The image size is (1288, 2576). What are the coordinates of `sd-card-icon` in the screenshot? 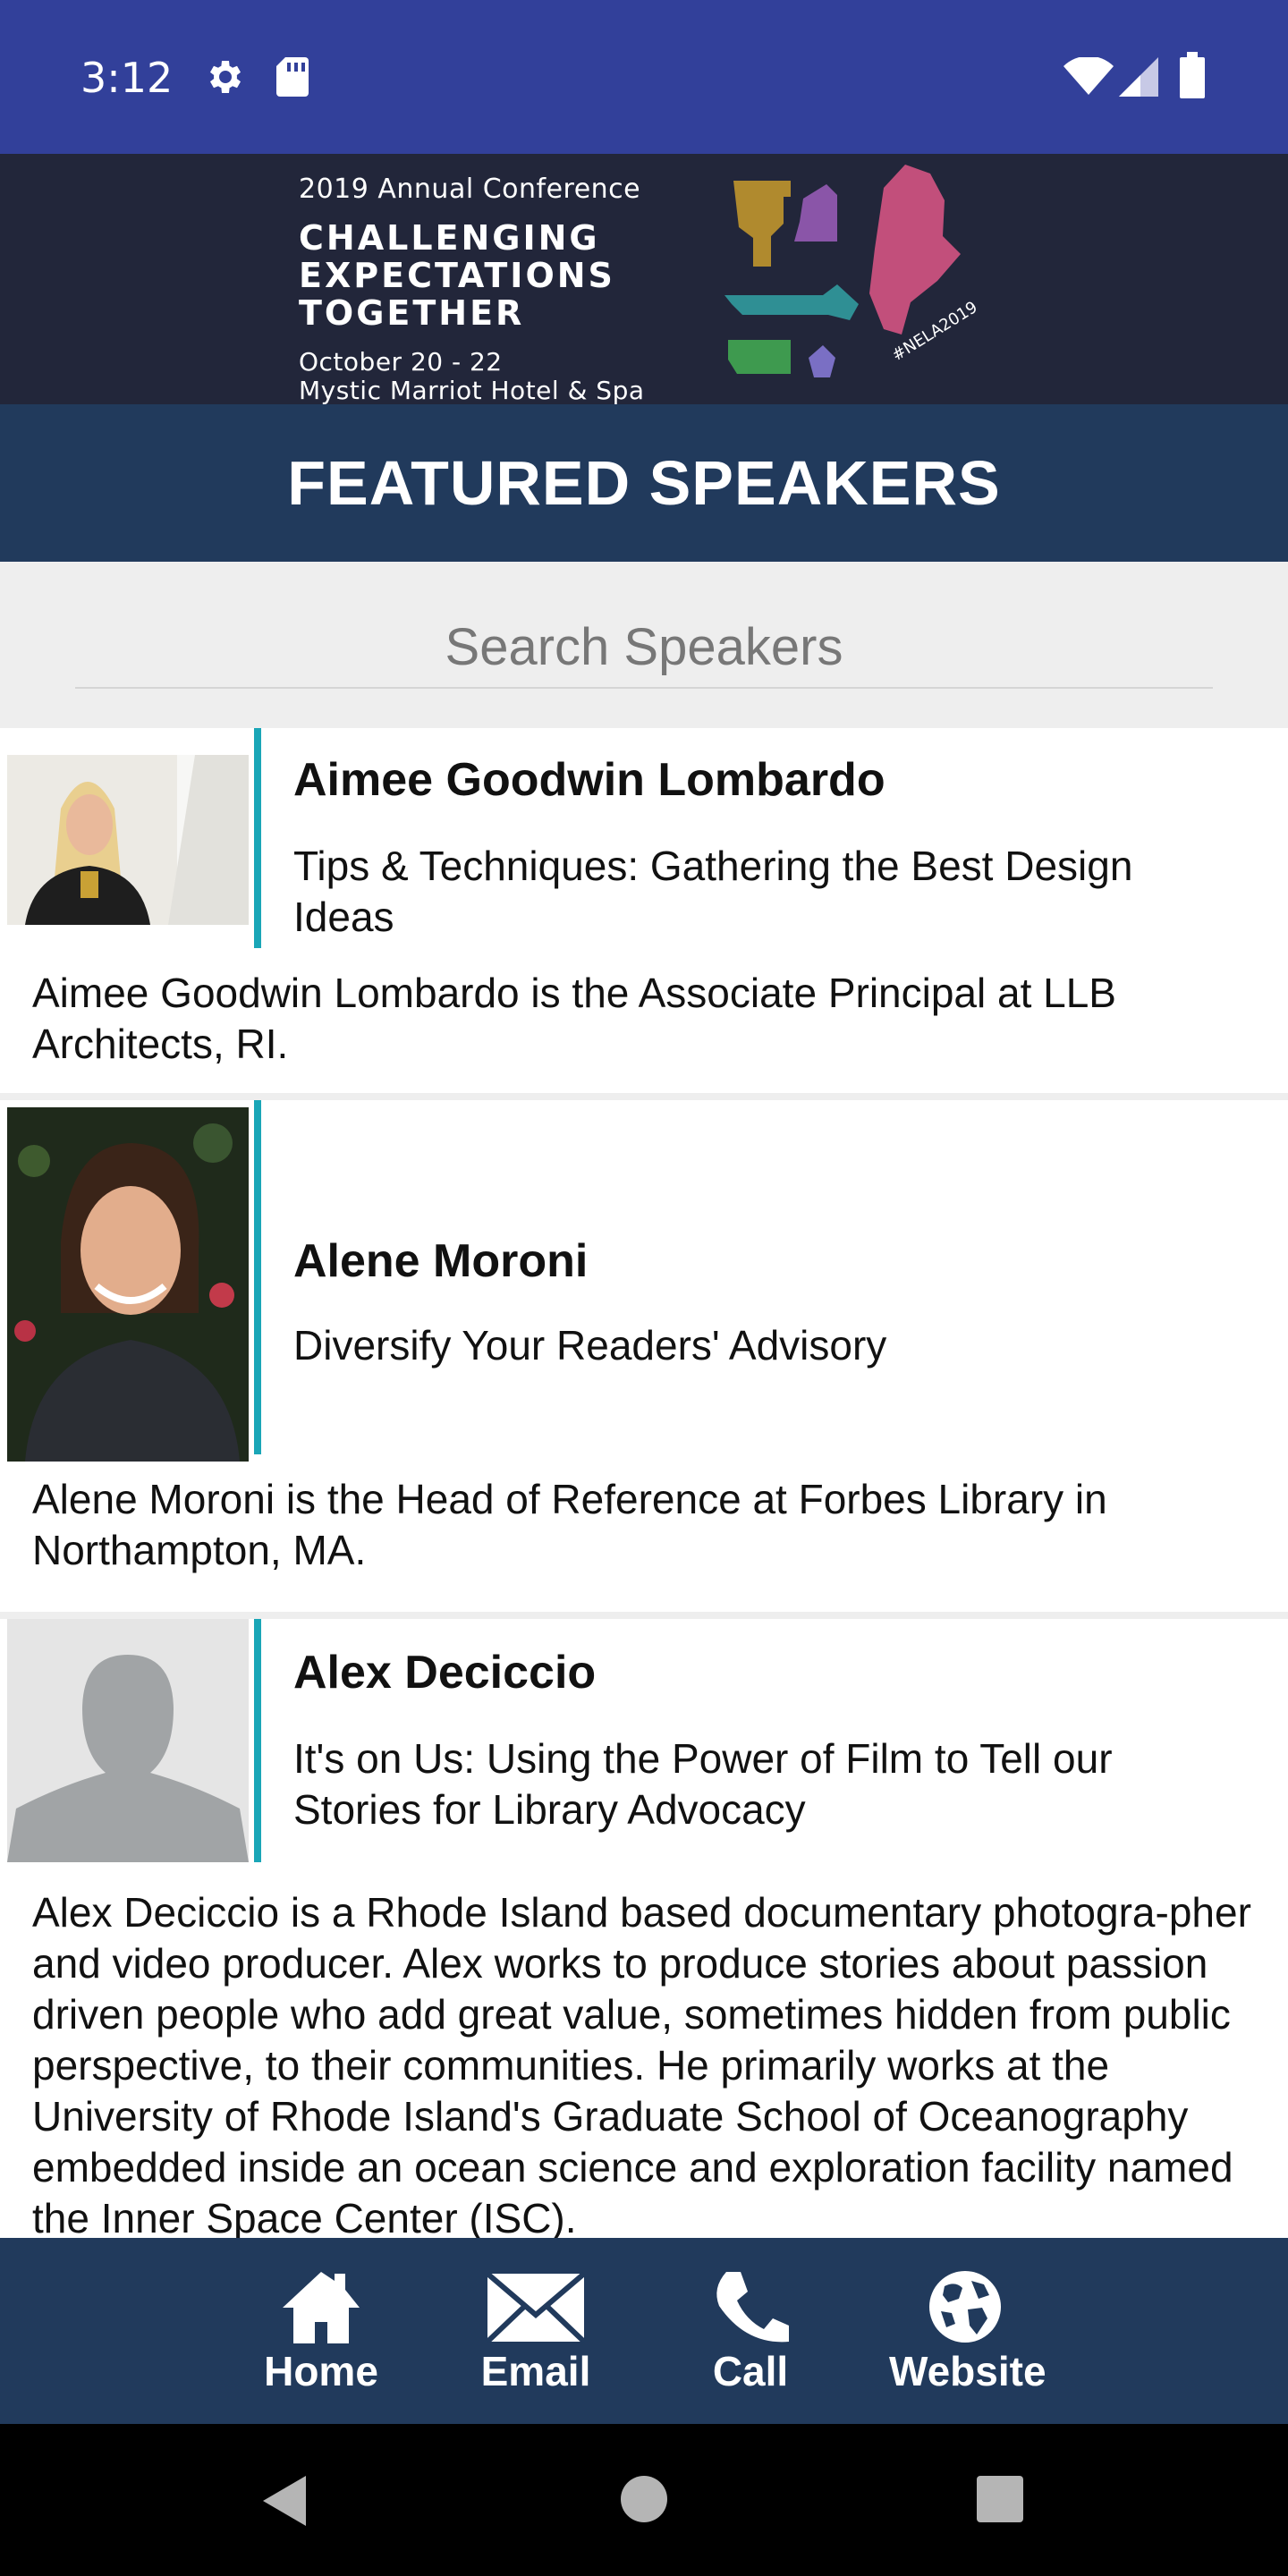 It's located at (292, 77).